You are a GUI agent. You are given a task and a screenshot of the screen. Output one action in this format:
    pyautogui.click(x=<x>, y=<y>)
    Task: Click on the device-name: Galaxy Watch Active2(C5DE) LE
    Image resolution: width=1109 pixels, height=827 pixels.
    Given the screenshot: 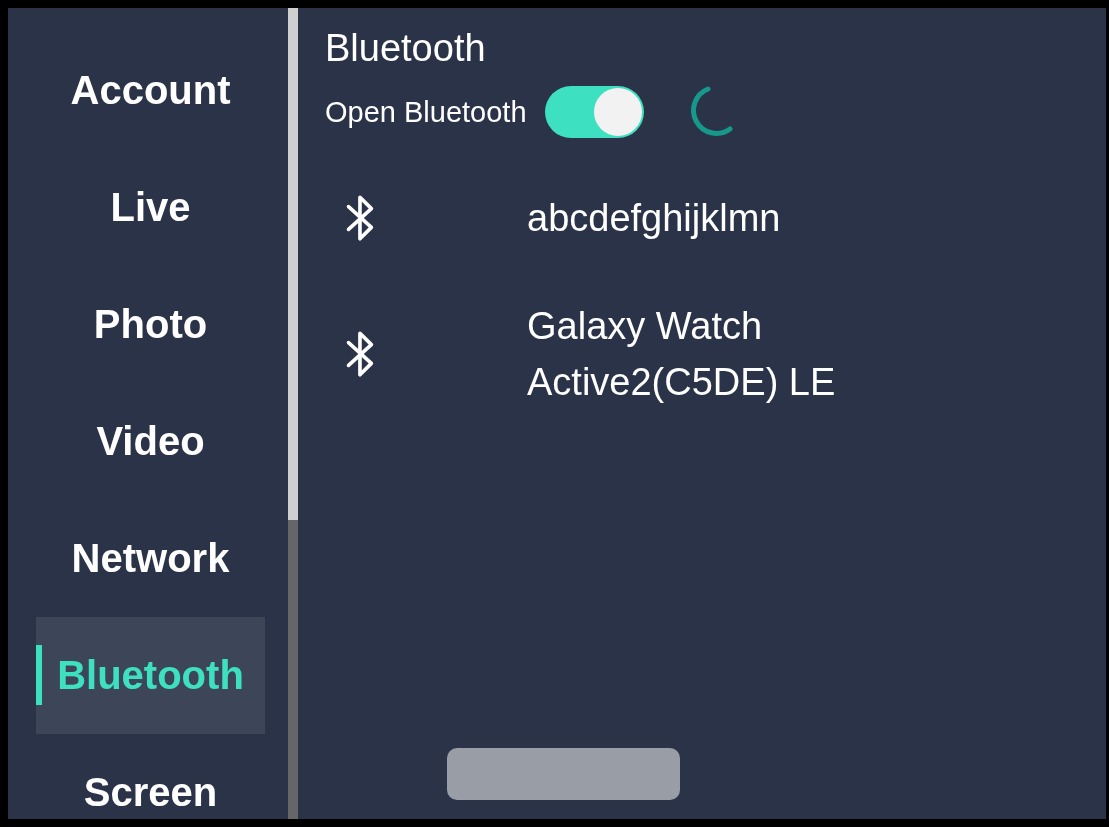 What is the action you would take?
    pyautogui.click(x=737, y=354)
    